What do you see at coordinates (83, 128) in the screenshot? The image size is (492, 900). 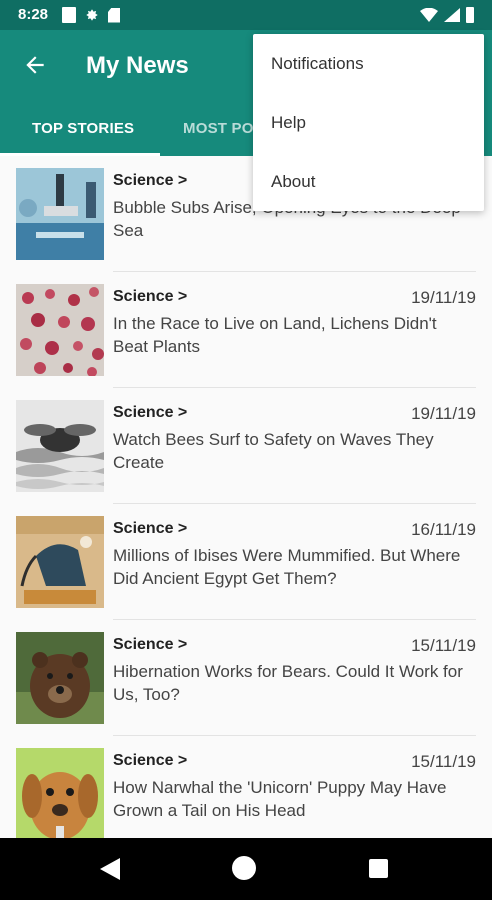 I see `tab-top-stories: TOP STORIES` at bounding box center [83, 128].